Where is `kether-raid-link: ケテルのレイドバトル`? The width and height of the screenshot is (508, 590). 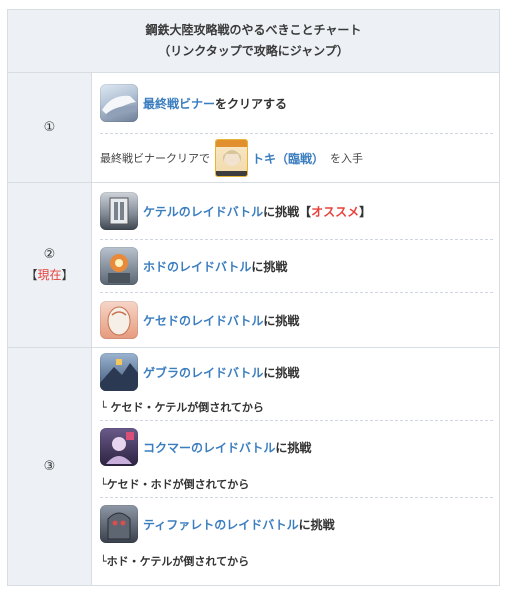 kether-raid-link: ケテルのレイドバトル is located at coordinates (203, 211).